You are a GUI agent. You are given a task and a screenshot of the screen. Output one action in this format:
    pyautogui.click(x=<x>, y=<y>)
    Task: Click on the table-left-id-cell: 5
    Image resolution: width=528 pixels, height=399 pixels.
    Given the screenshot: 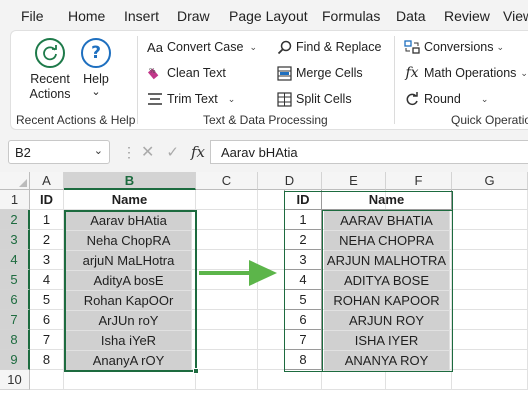 What is the action you would take?
    pyautogui.click(x=47, y=300)
    